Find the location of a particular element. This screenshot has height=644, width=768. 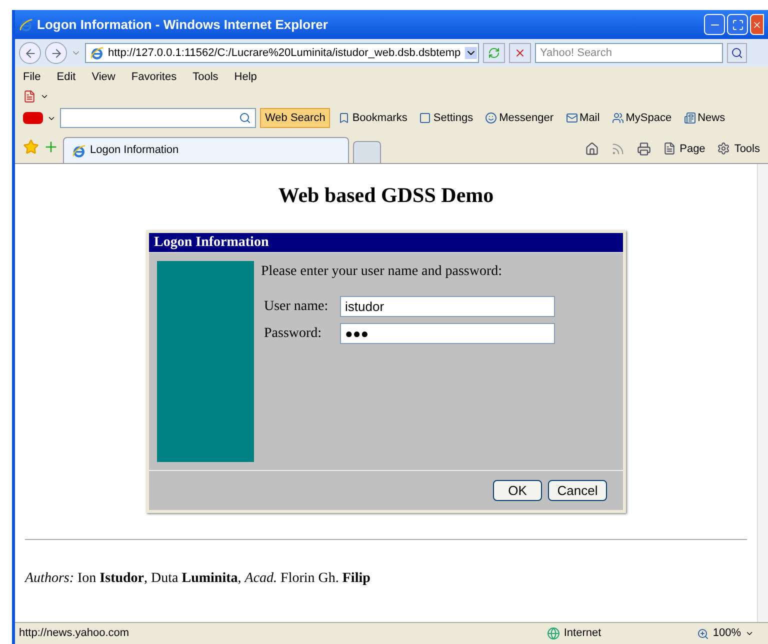

input-field: ●●● is located at coordinates (447, 333).